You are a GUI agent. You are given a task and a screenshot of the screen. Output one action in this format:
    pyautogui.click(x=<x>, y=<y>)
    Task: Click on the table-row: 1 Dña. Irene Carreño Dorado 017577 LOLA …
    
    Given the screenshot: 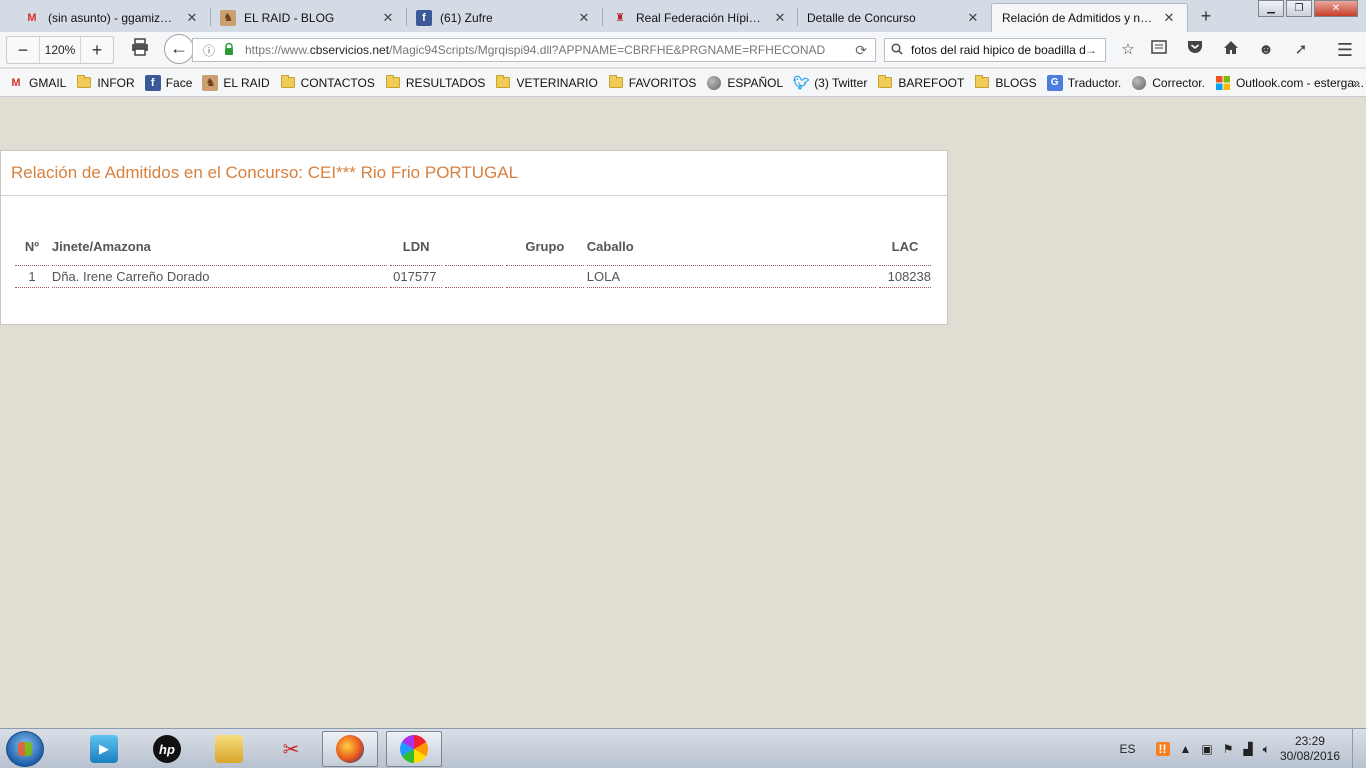 What is the action you would take?
    pyautogui.click(x=473, y=277)
    